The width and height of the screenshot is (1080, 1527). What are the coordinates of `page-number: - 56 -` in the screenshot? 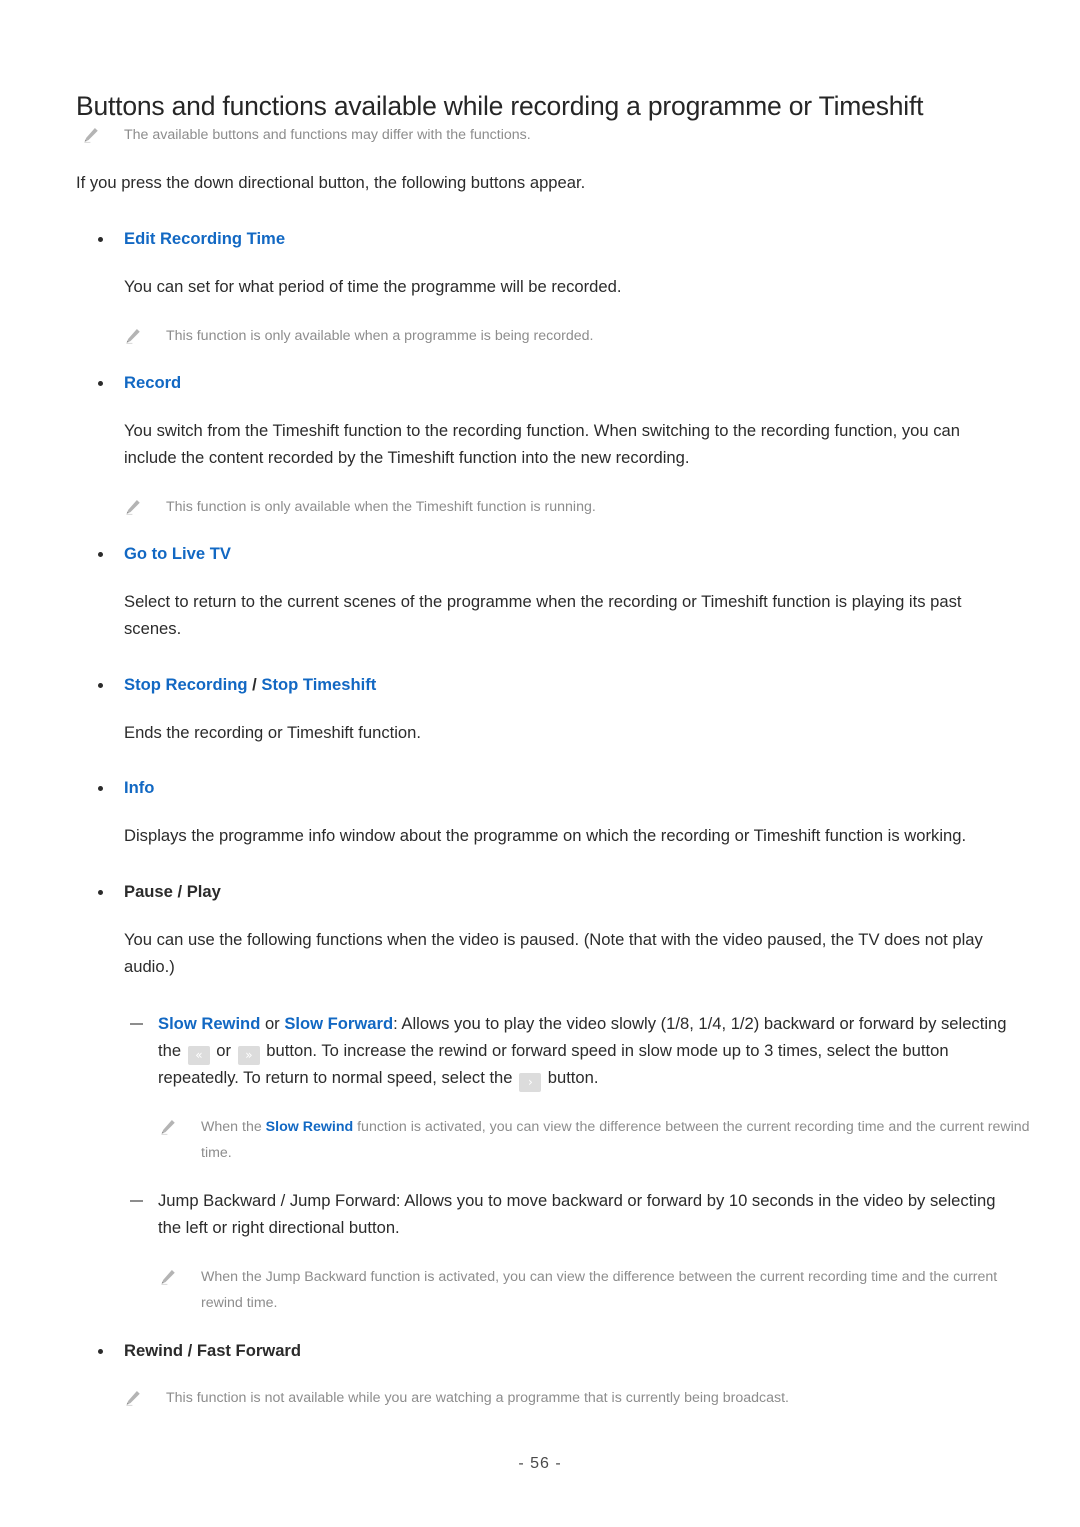 It's located at (540, 1463).